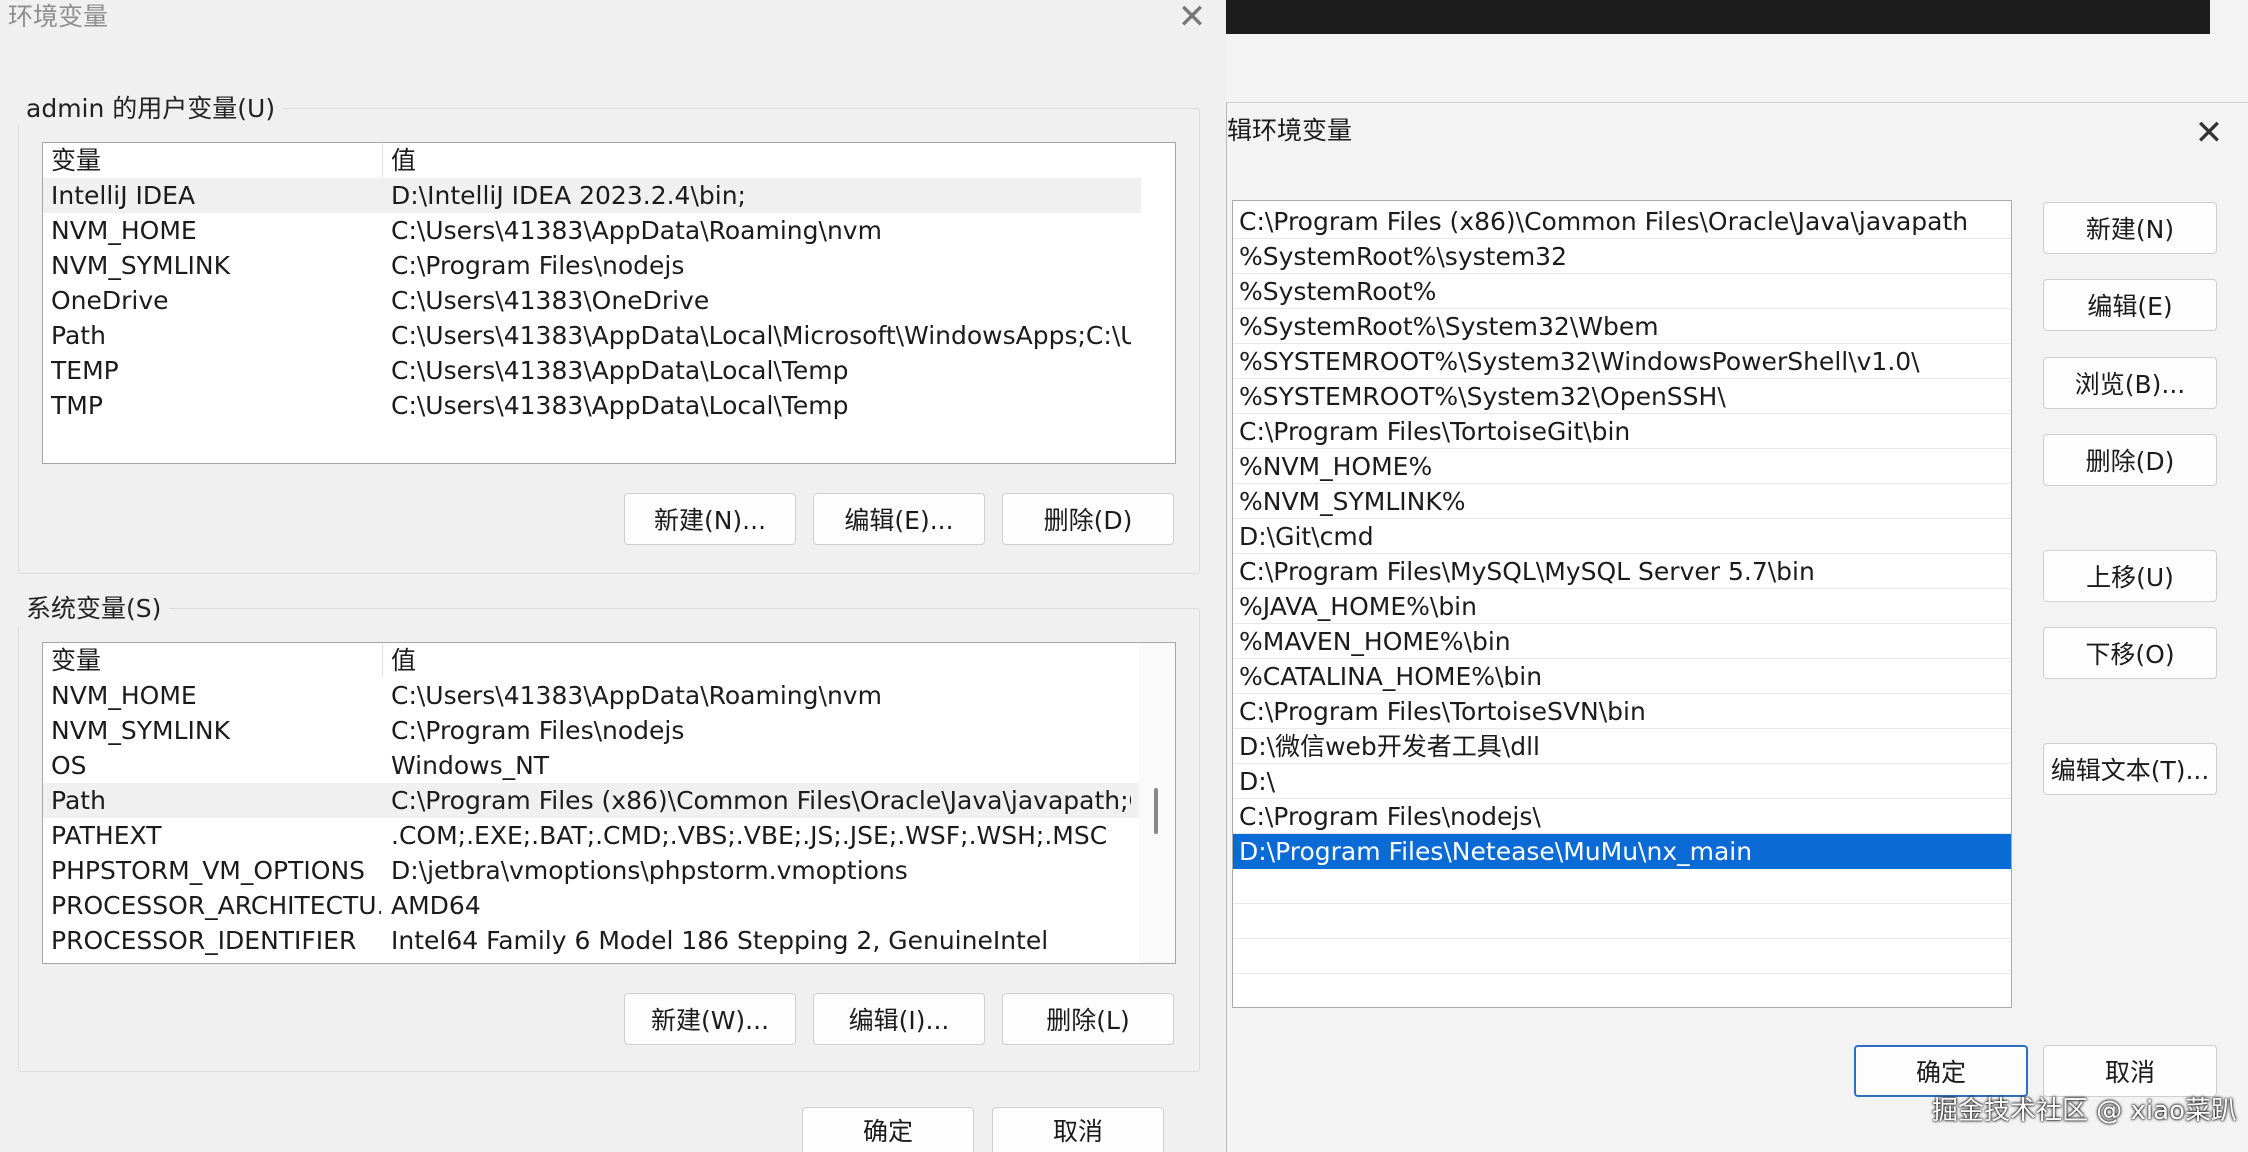  I want to click on list-item: %SystemRoot%, so click(1622, 291).